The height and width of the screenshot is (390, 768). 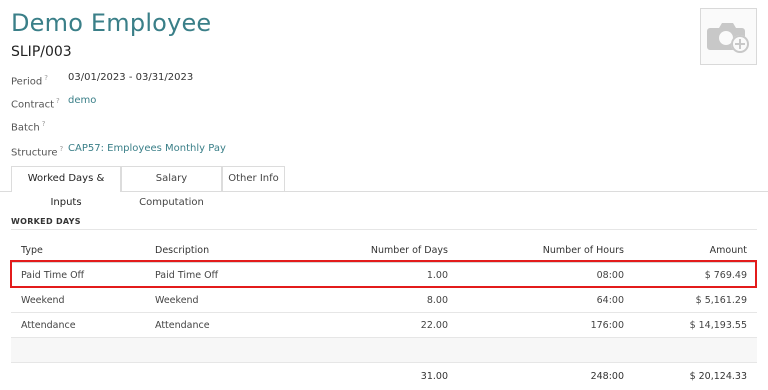 I want to click on empty-row, so click(x=384, y=350).